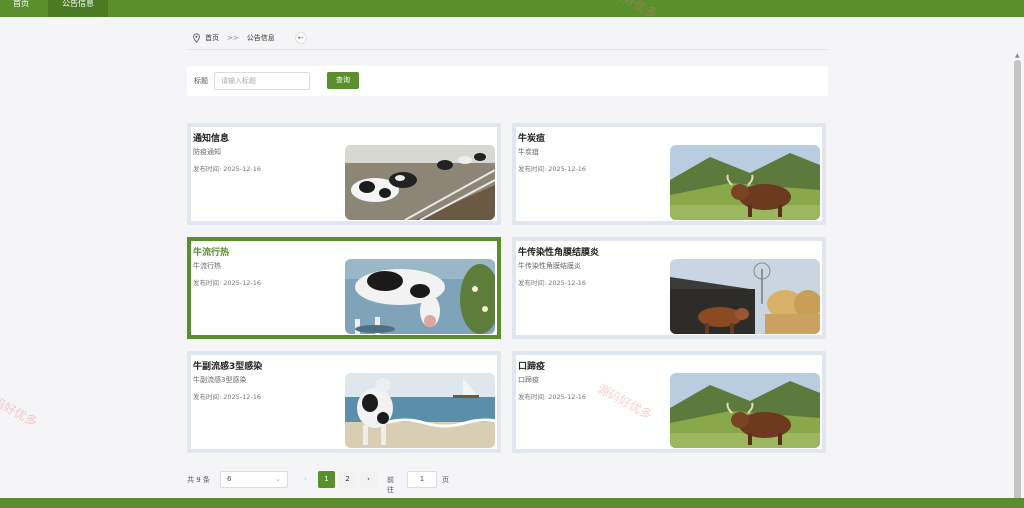 This screenshot has width=1024, height=508. What do you see at coordinates (512, 503) in the screenshot?
I see `footer-bar` at bounding box center [512, 503].